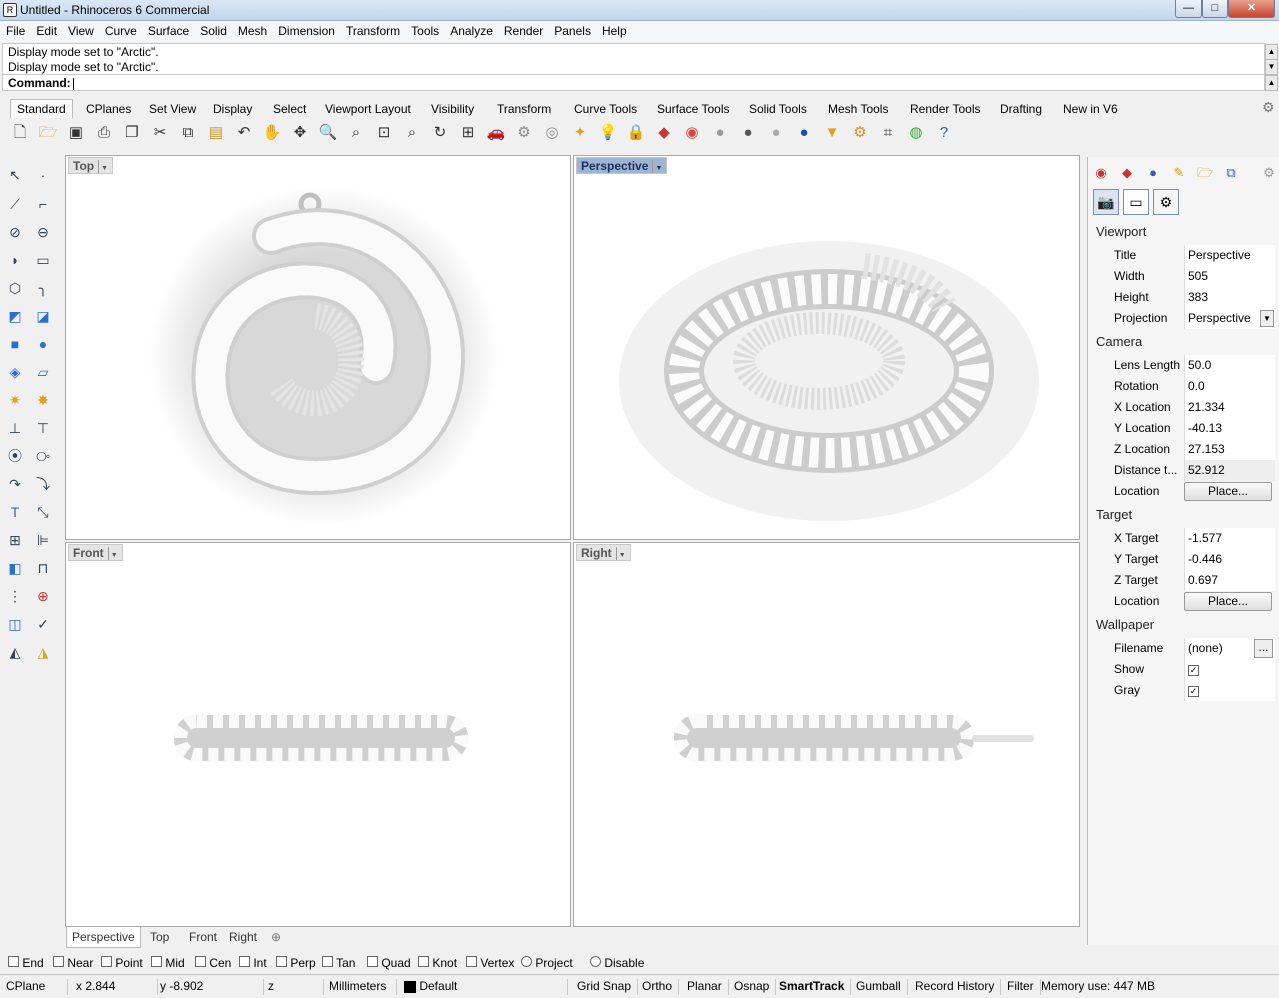 This screenshot has width=1279, height=998. What do you see at coordinates (888, 133) in the screenshot?
I see `grid-snap-icon: ⌗` at bounding box center [888, 133].